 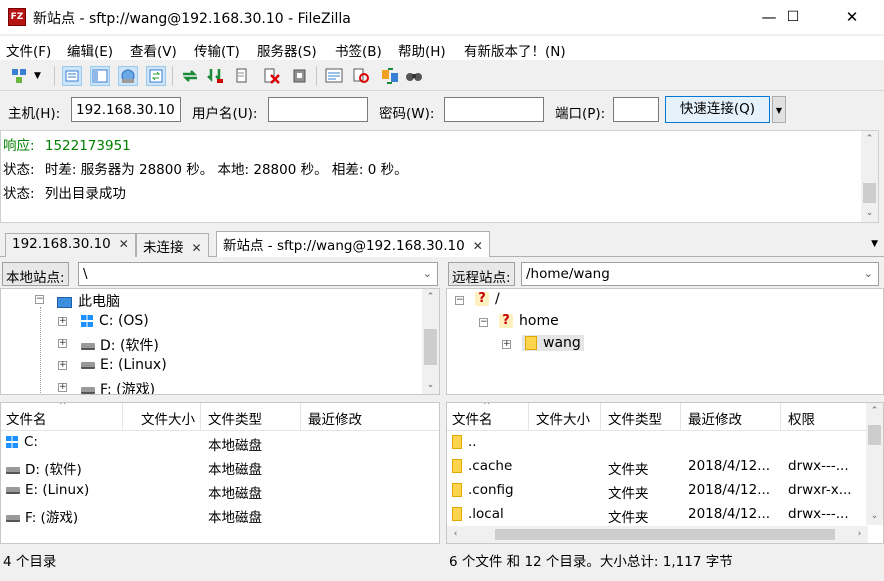 I want to click on tree-node-drive-e: E: (Linux), so click(x=124, y=365).